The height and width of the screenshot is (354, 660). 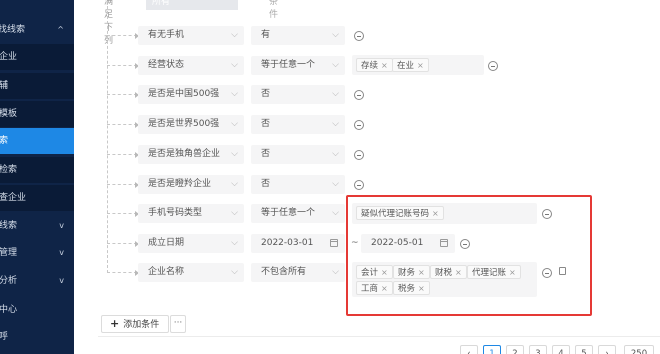 What do you see at coordinates (287, 243) in the screenshot?
I see `date-from-value: 2022-03-01` at bounding box center [287, 243].